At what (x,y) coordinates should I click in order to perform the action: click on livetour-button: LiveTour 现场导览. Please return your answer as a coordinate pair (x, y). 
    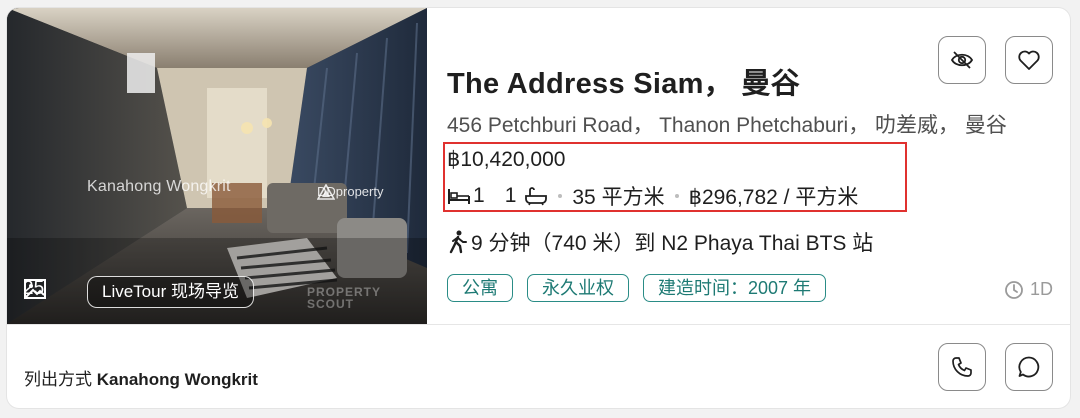
    Looking at the image, I should click on (170, 292).